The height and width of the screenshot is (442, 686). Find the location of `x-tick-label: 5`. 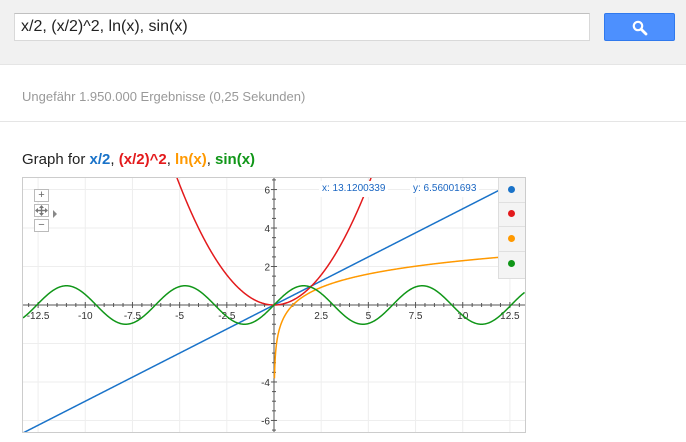

x-tick-label: 5 is located at coordinates (369, 316).